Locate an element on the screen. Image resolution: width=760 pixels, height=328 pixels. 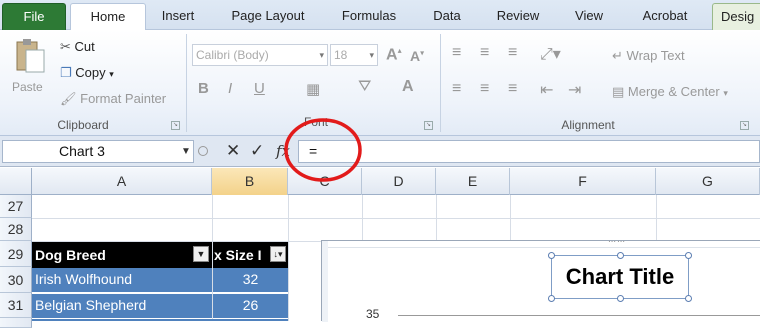
column-header-g: G is located at coordinates (708, 181).